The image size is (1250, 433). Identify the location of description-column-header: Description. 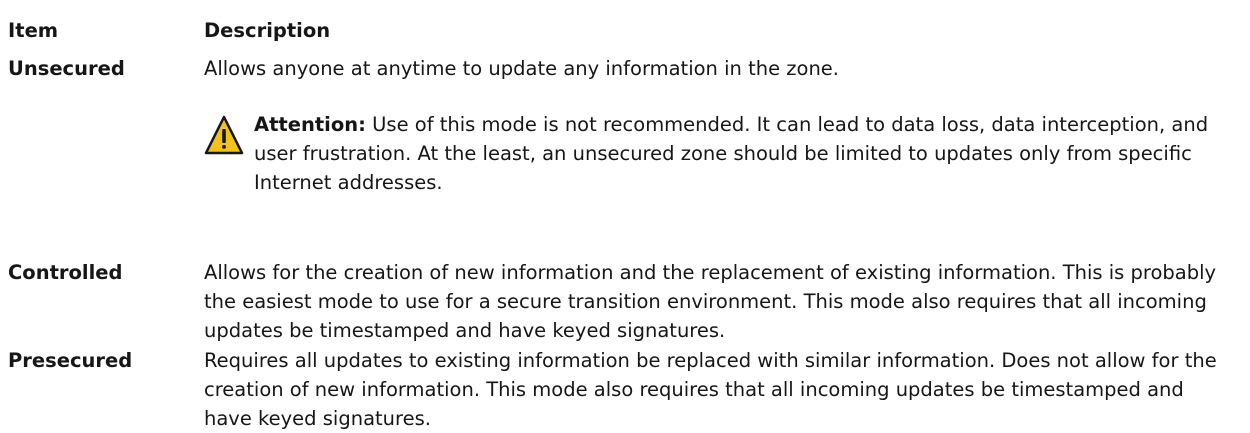
(267, 30).